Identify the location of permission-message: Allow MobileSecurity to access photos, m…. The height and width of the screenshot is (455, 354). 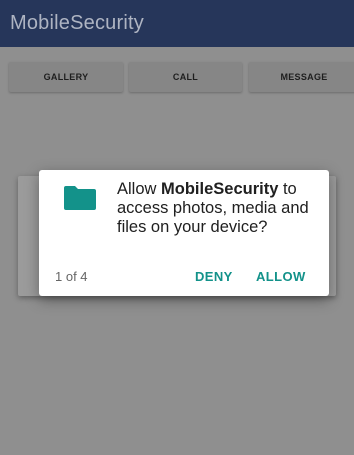
(217, 208).